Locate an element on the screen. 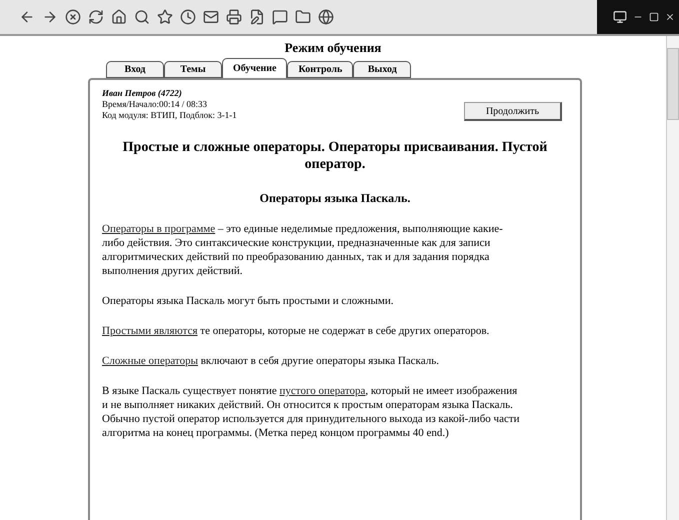 The height and width of the screenshot is (520, 679). scrollbar is located at coordinates (672, 278).